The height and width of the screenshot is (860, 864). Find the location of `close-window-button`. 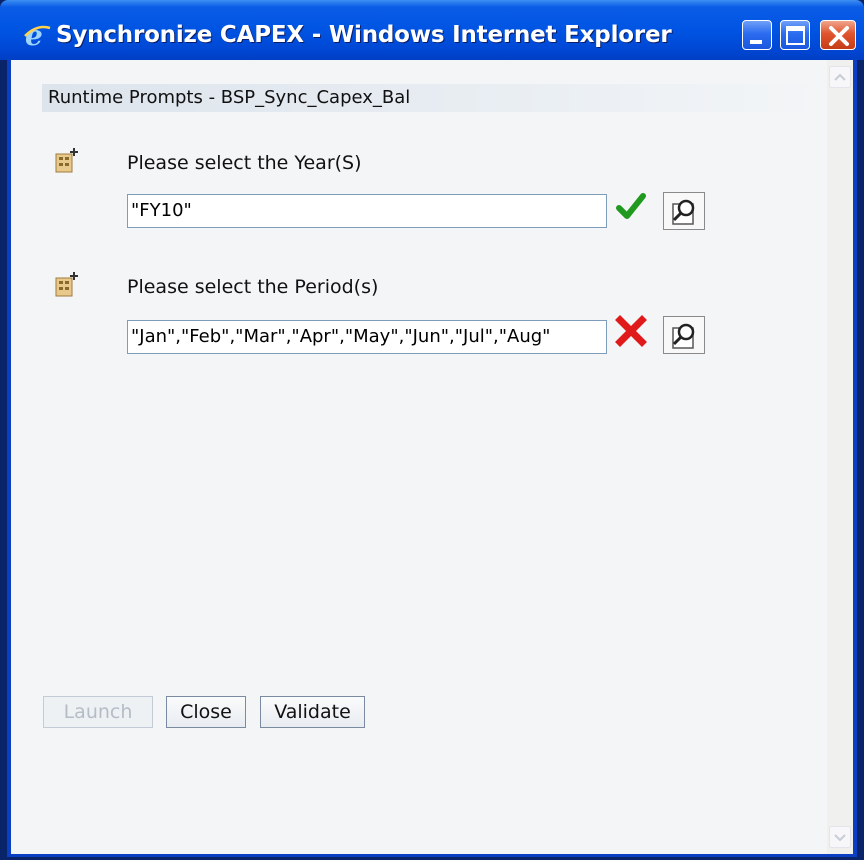

close-window-button is located at coordinates (838, 35).